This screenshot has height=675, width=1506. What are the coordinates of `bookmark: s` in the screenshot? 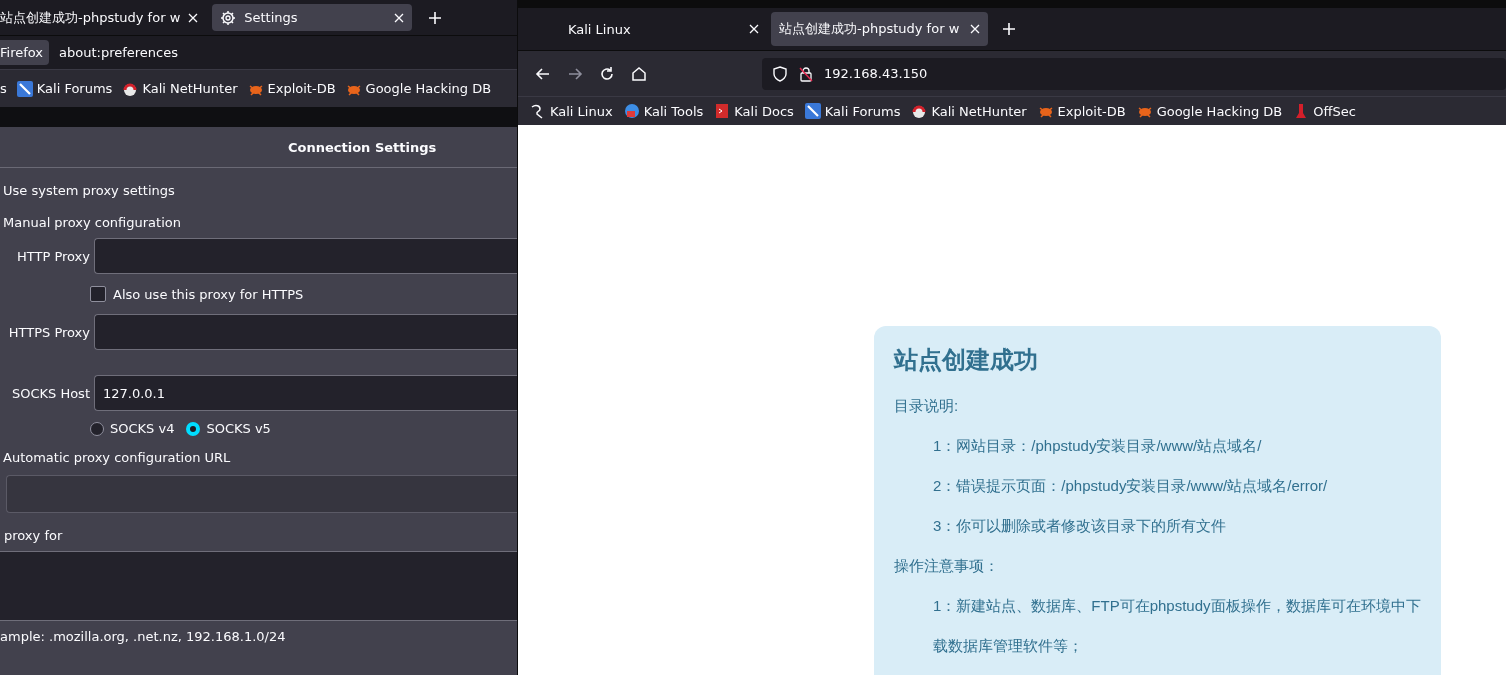 It's located at (3, 88).